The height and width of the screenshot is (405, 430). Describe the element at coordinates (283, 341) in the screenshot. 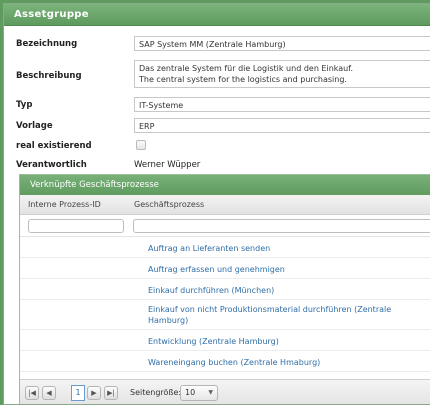

I see `process-cell: Entwicklung (Zentrale Hamburg)` at that location.